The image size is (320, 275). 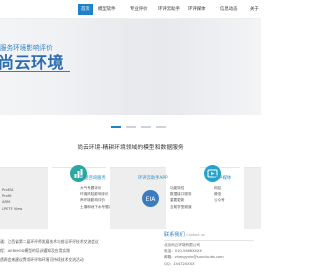 I want to click on card-title: 环评媒体, so click(x=223, y=178).